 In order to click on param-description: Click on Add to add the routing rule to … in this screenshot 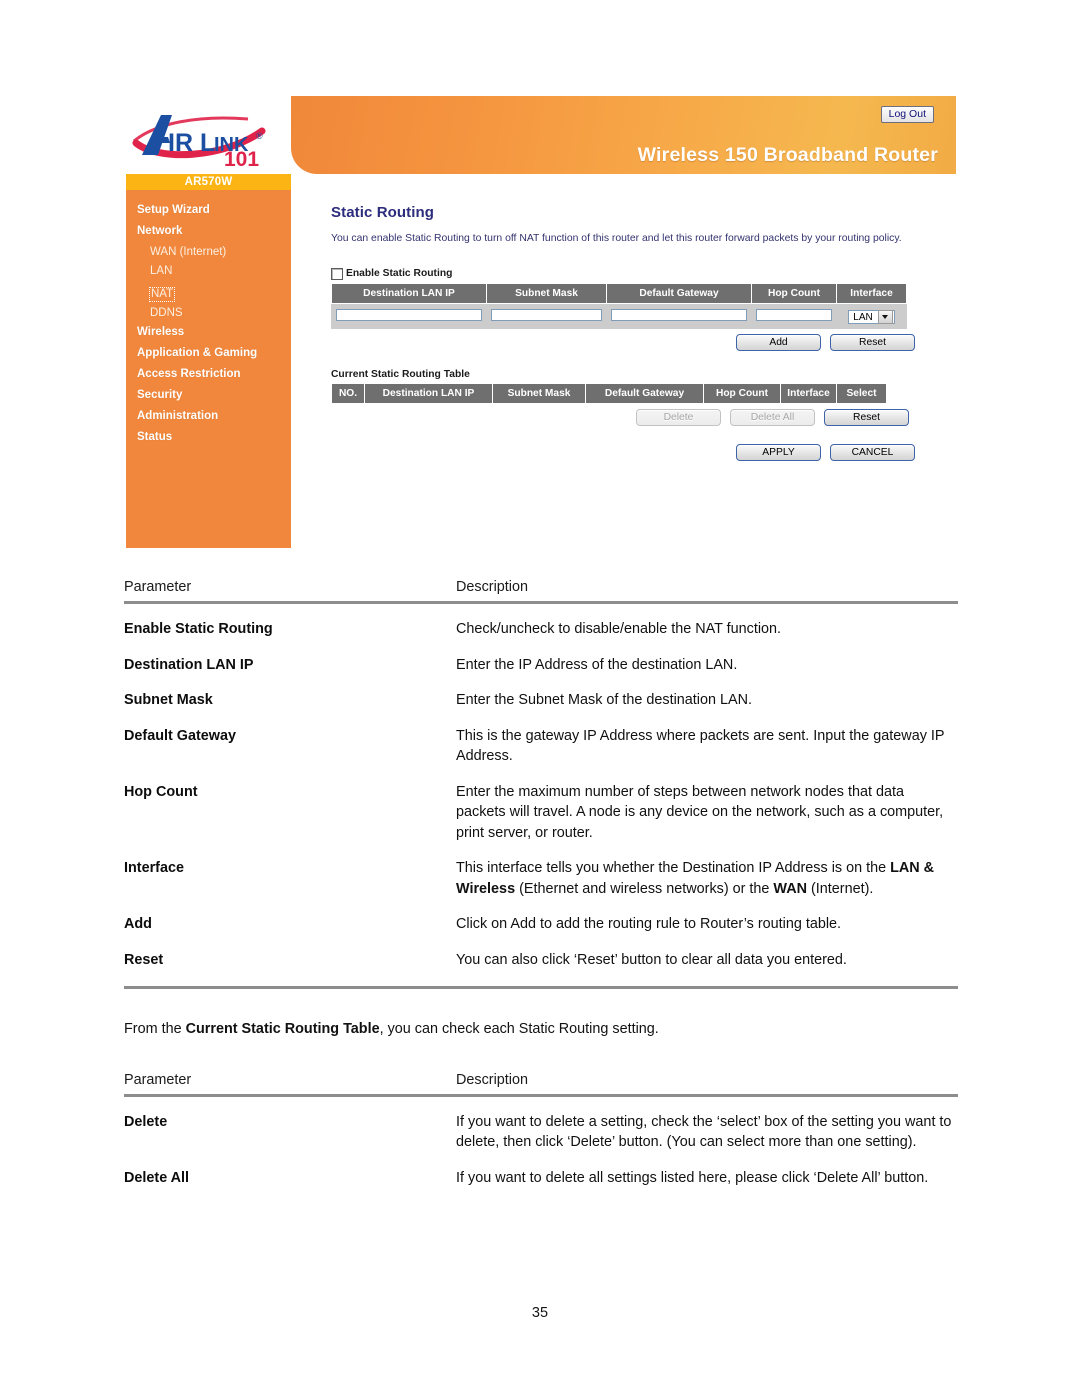, I will do `click(649, 924)`.